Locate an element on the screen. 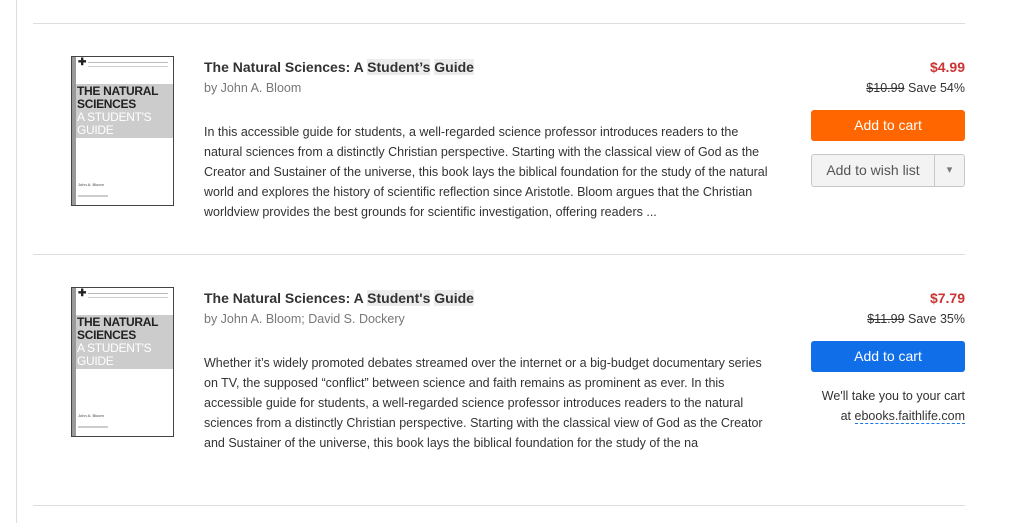  sale-price: $4.99 is located at coordinates (947, 67).